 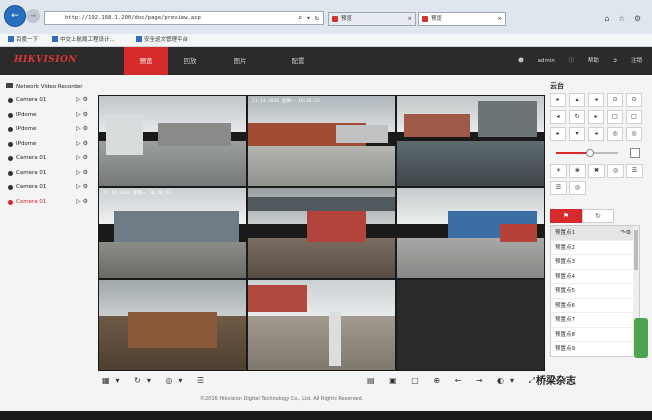 I want to click on preset-item: 预置点5, so click(x=595, y=291).